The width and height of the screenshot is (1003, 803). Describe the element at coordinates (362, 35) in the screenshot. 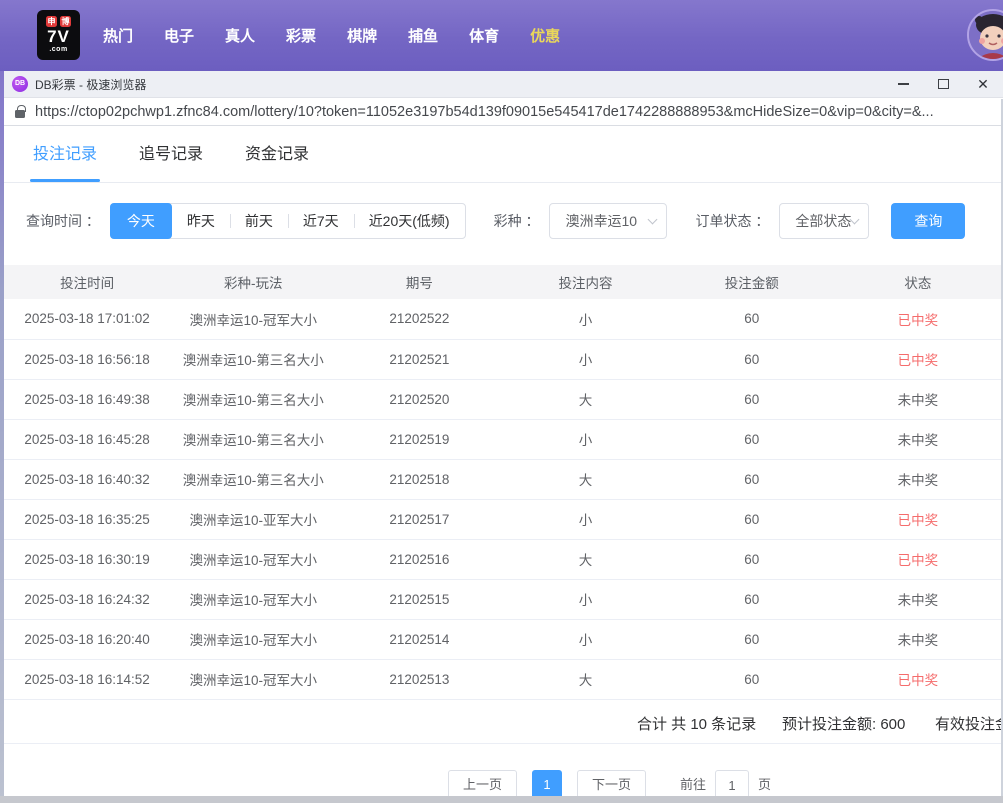

I see `nav-item-棋牌: 棋牌` at that location.